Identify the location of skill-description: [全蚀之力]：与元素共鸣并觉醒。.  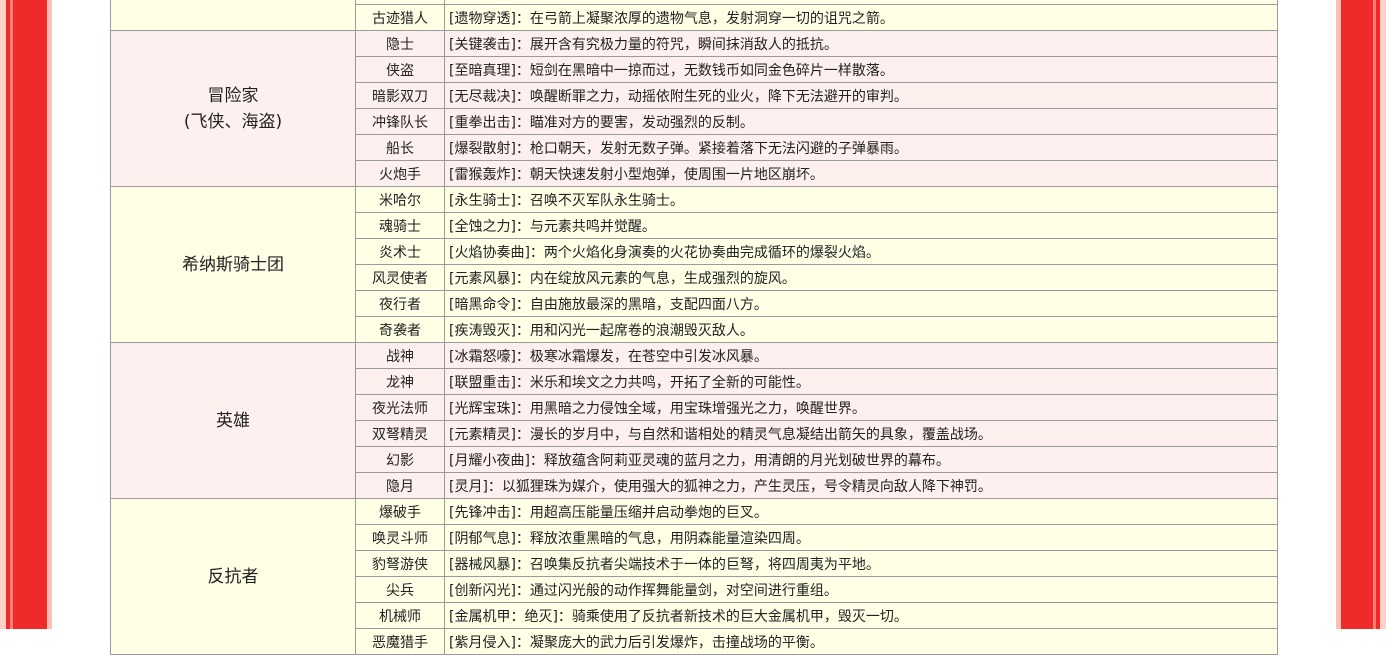
(861, 225).